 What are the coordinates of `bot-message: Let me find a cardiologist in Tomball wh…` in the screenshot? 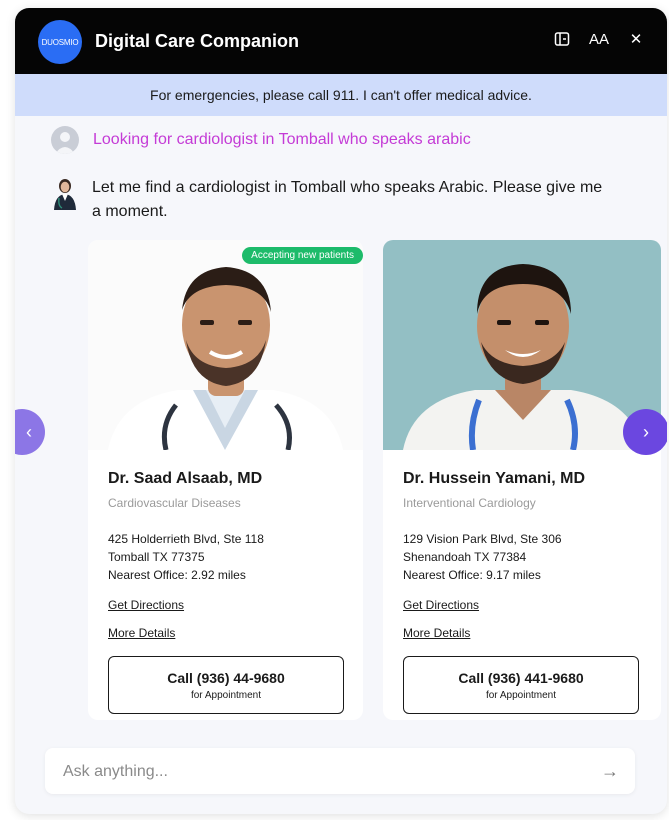 It's located at (347, 199).